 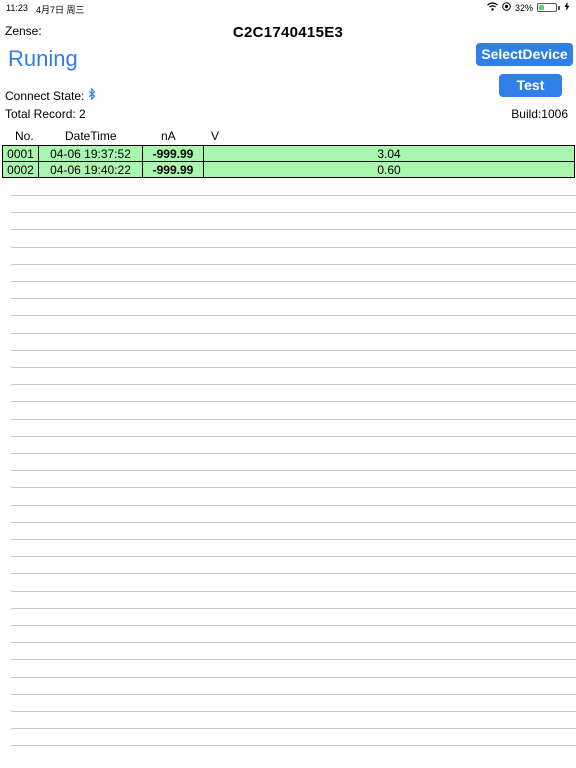 I want to click on cell-no: 0002, so click(x=20, y=169).